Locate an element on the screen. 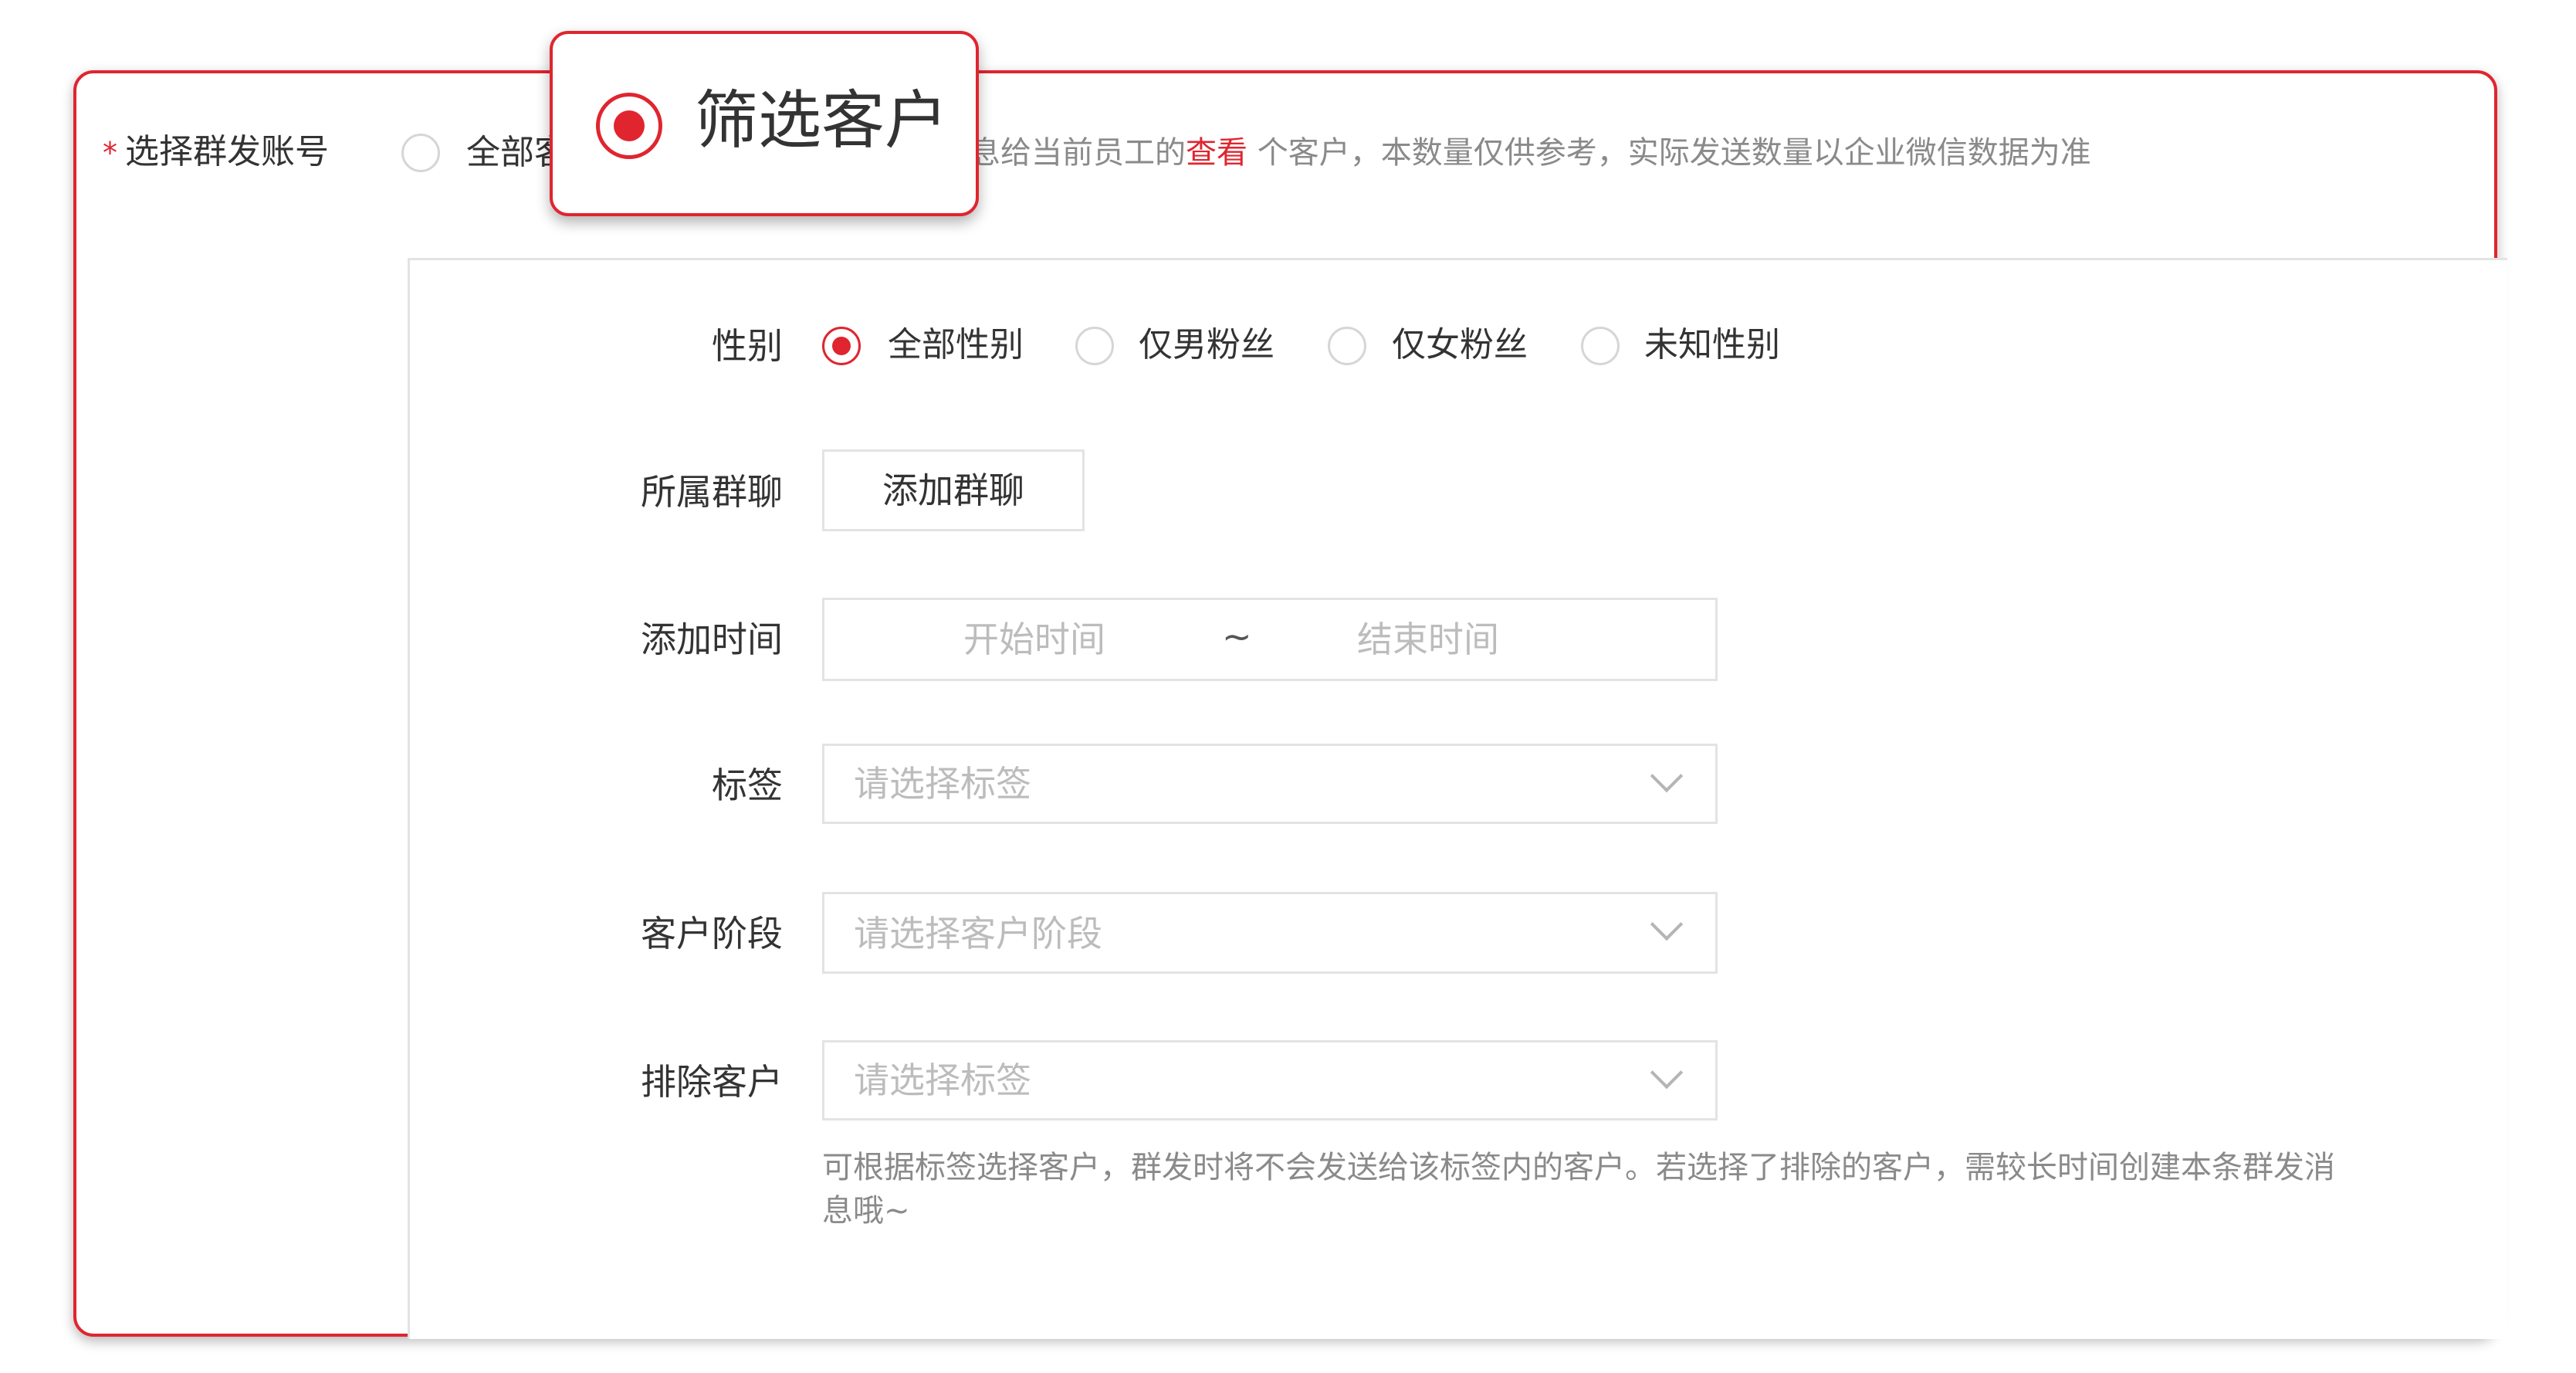  exclude-placeholder: 请选择标签 is located at coordinates (943, 1080).